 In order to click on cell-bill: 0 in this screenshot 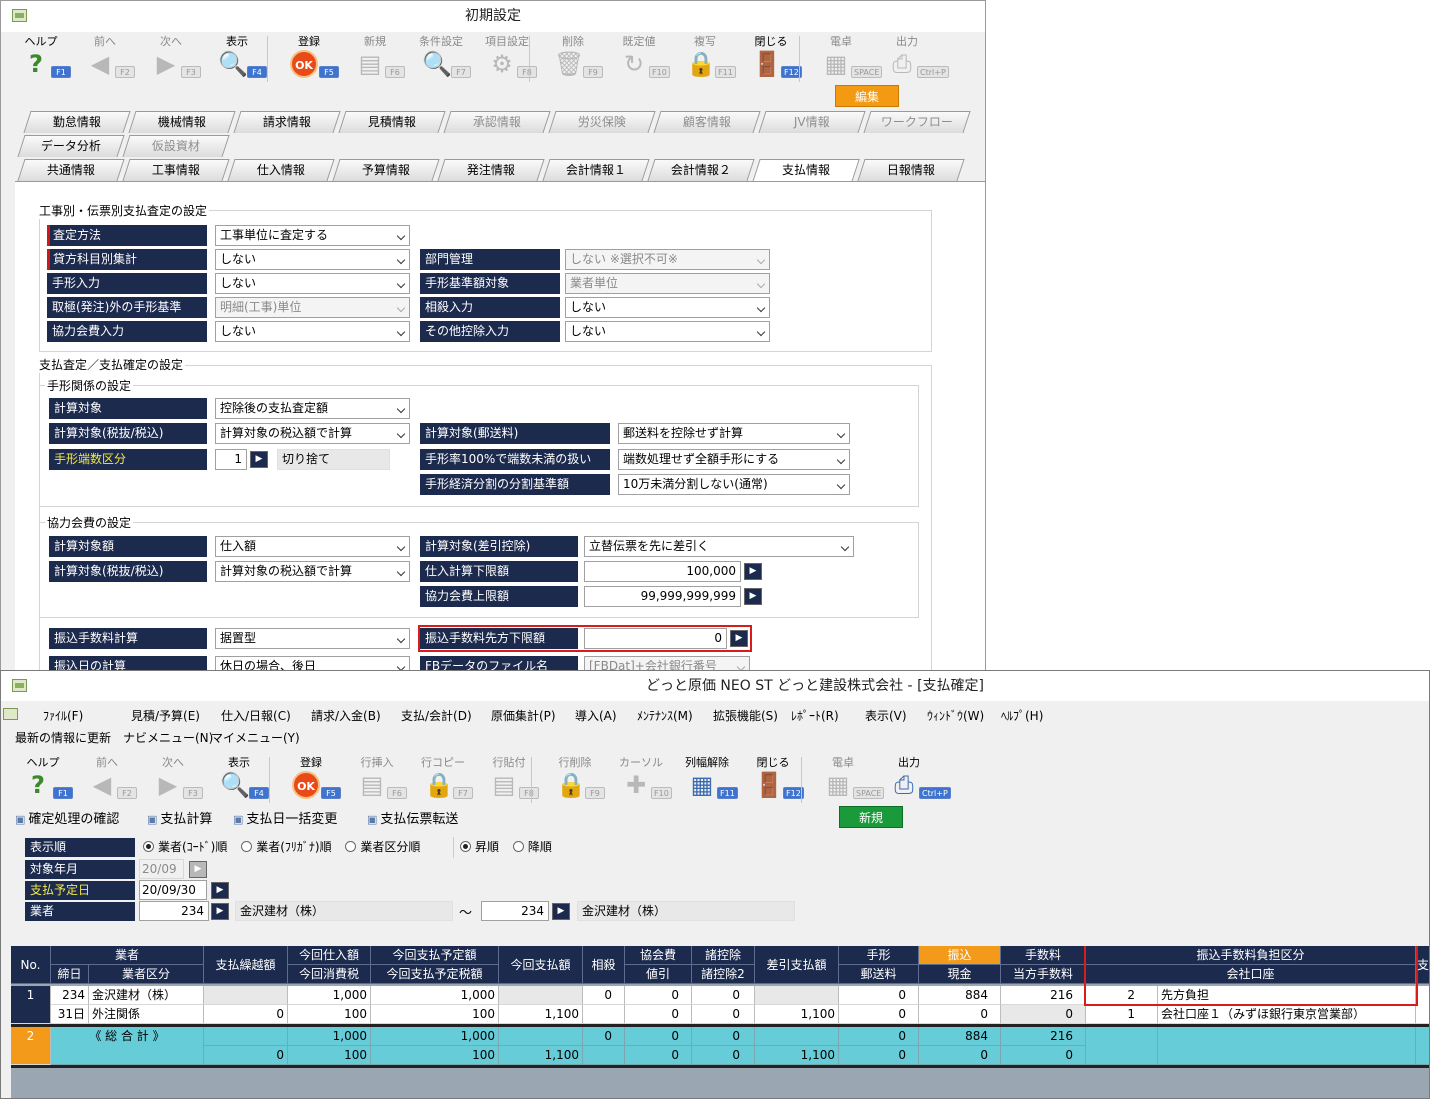, I will do `click(879, 995)`.